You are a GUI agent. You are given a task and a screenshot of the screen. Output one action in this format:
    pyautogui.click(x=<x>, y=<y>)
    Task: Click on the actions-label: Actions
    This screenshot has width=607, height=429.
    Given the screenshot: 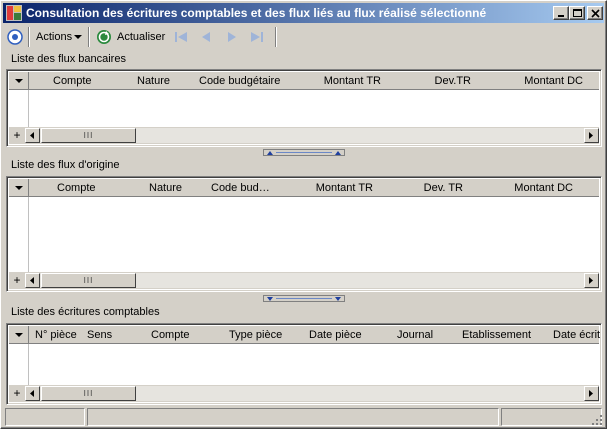 What is the action you would take?
    pyautogui.click(x=54, y=37)
    